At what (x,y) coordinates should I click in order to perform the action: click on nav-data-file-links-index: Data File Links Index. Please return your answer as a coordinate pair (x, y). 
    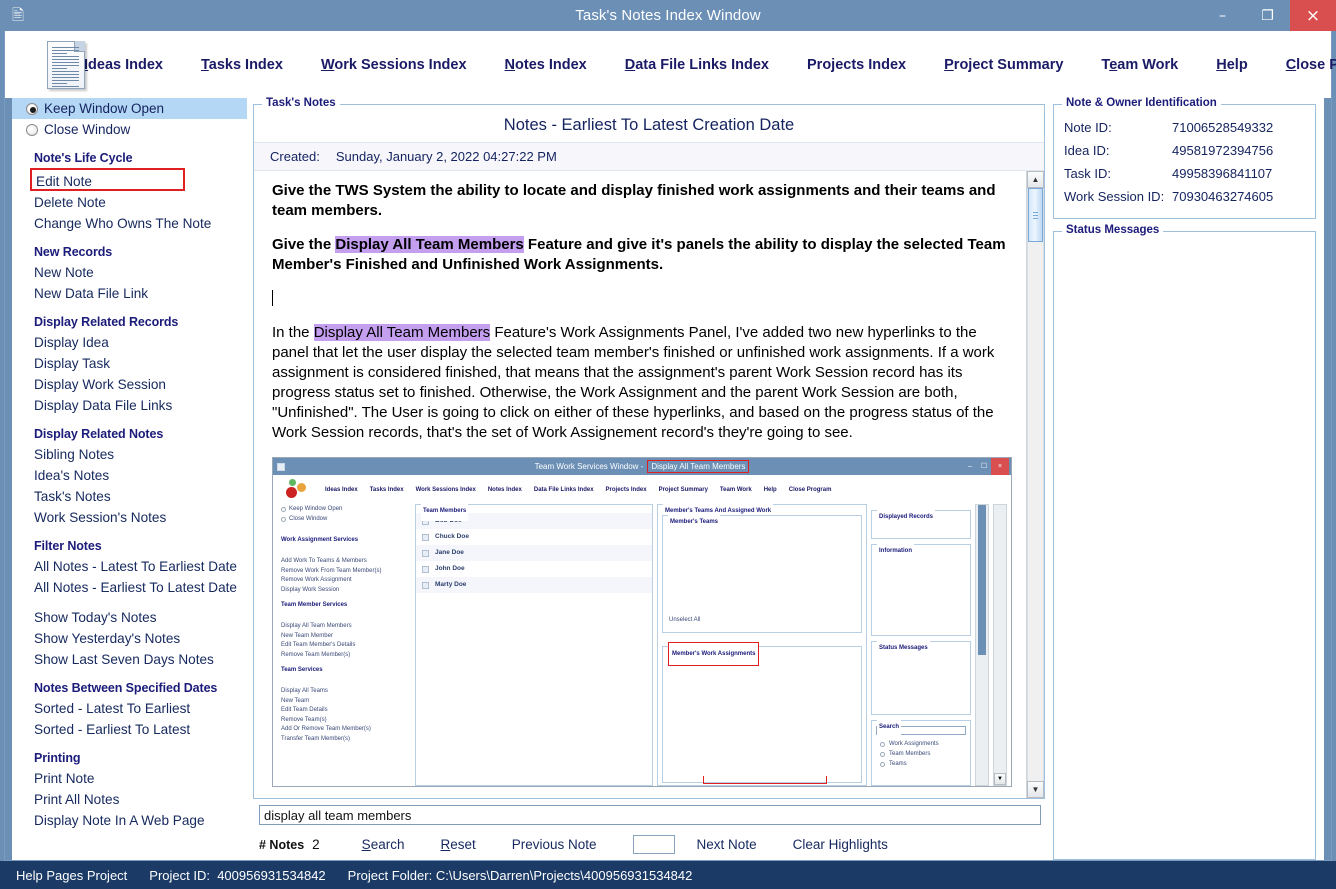
    Looking at the image, I should click on (697, 65).